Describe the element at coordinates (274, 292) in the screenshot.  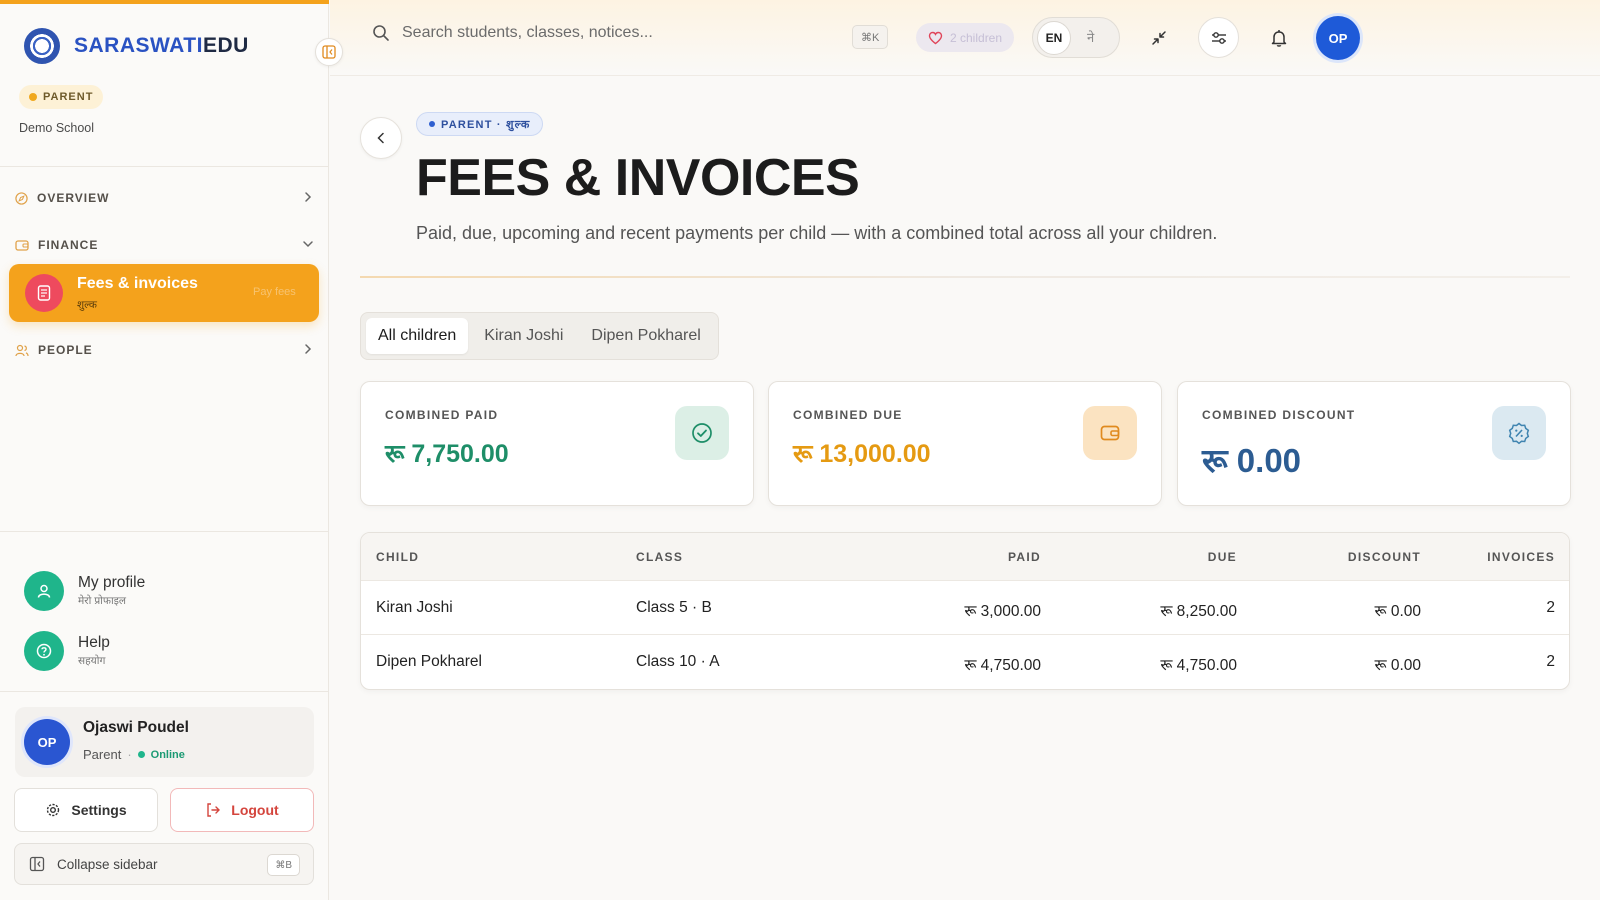
I see `sidebar-item-hint: Pay fees` at that location.